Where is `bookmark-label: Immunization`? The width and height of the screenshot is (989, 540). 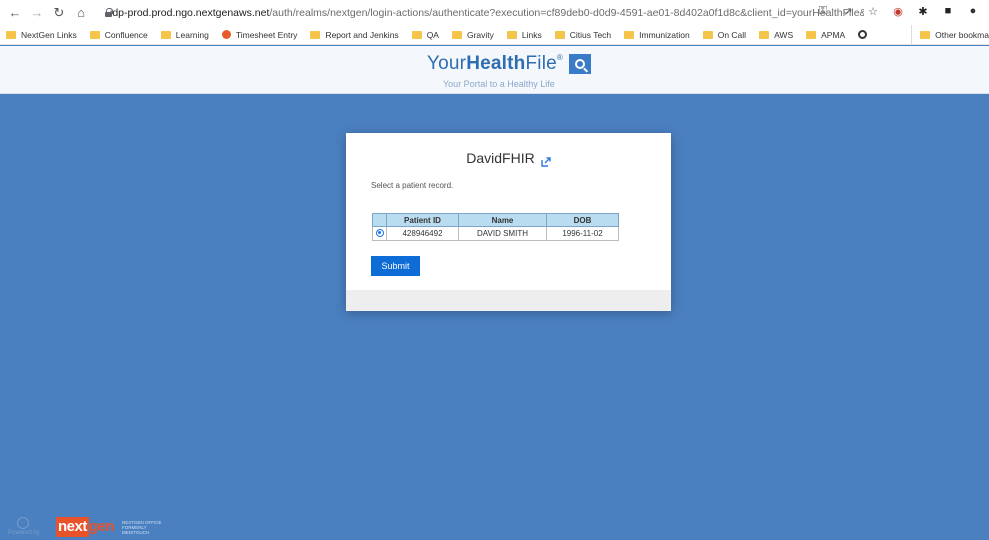 bookmark-label: Immunization is located at coordinates (664, 34).